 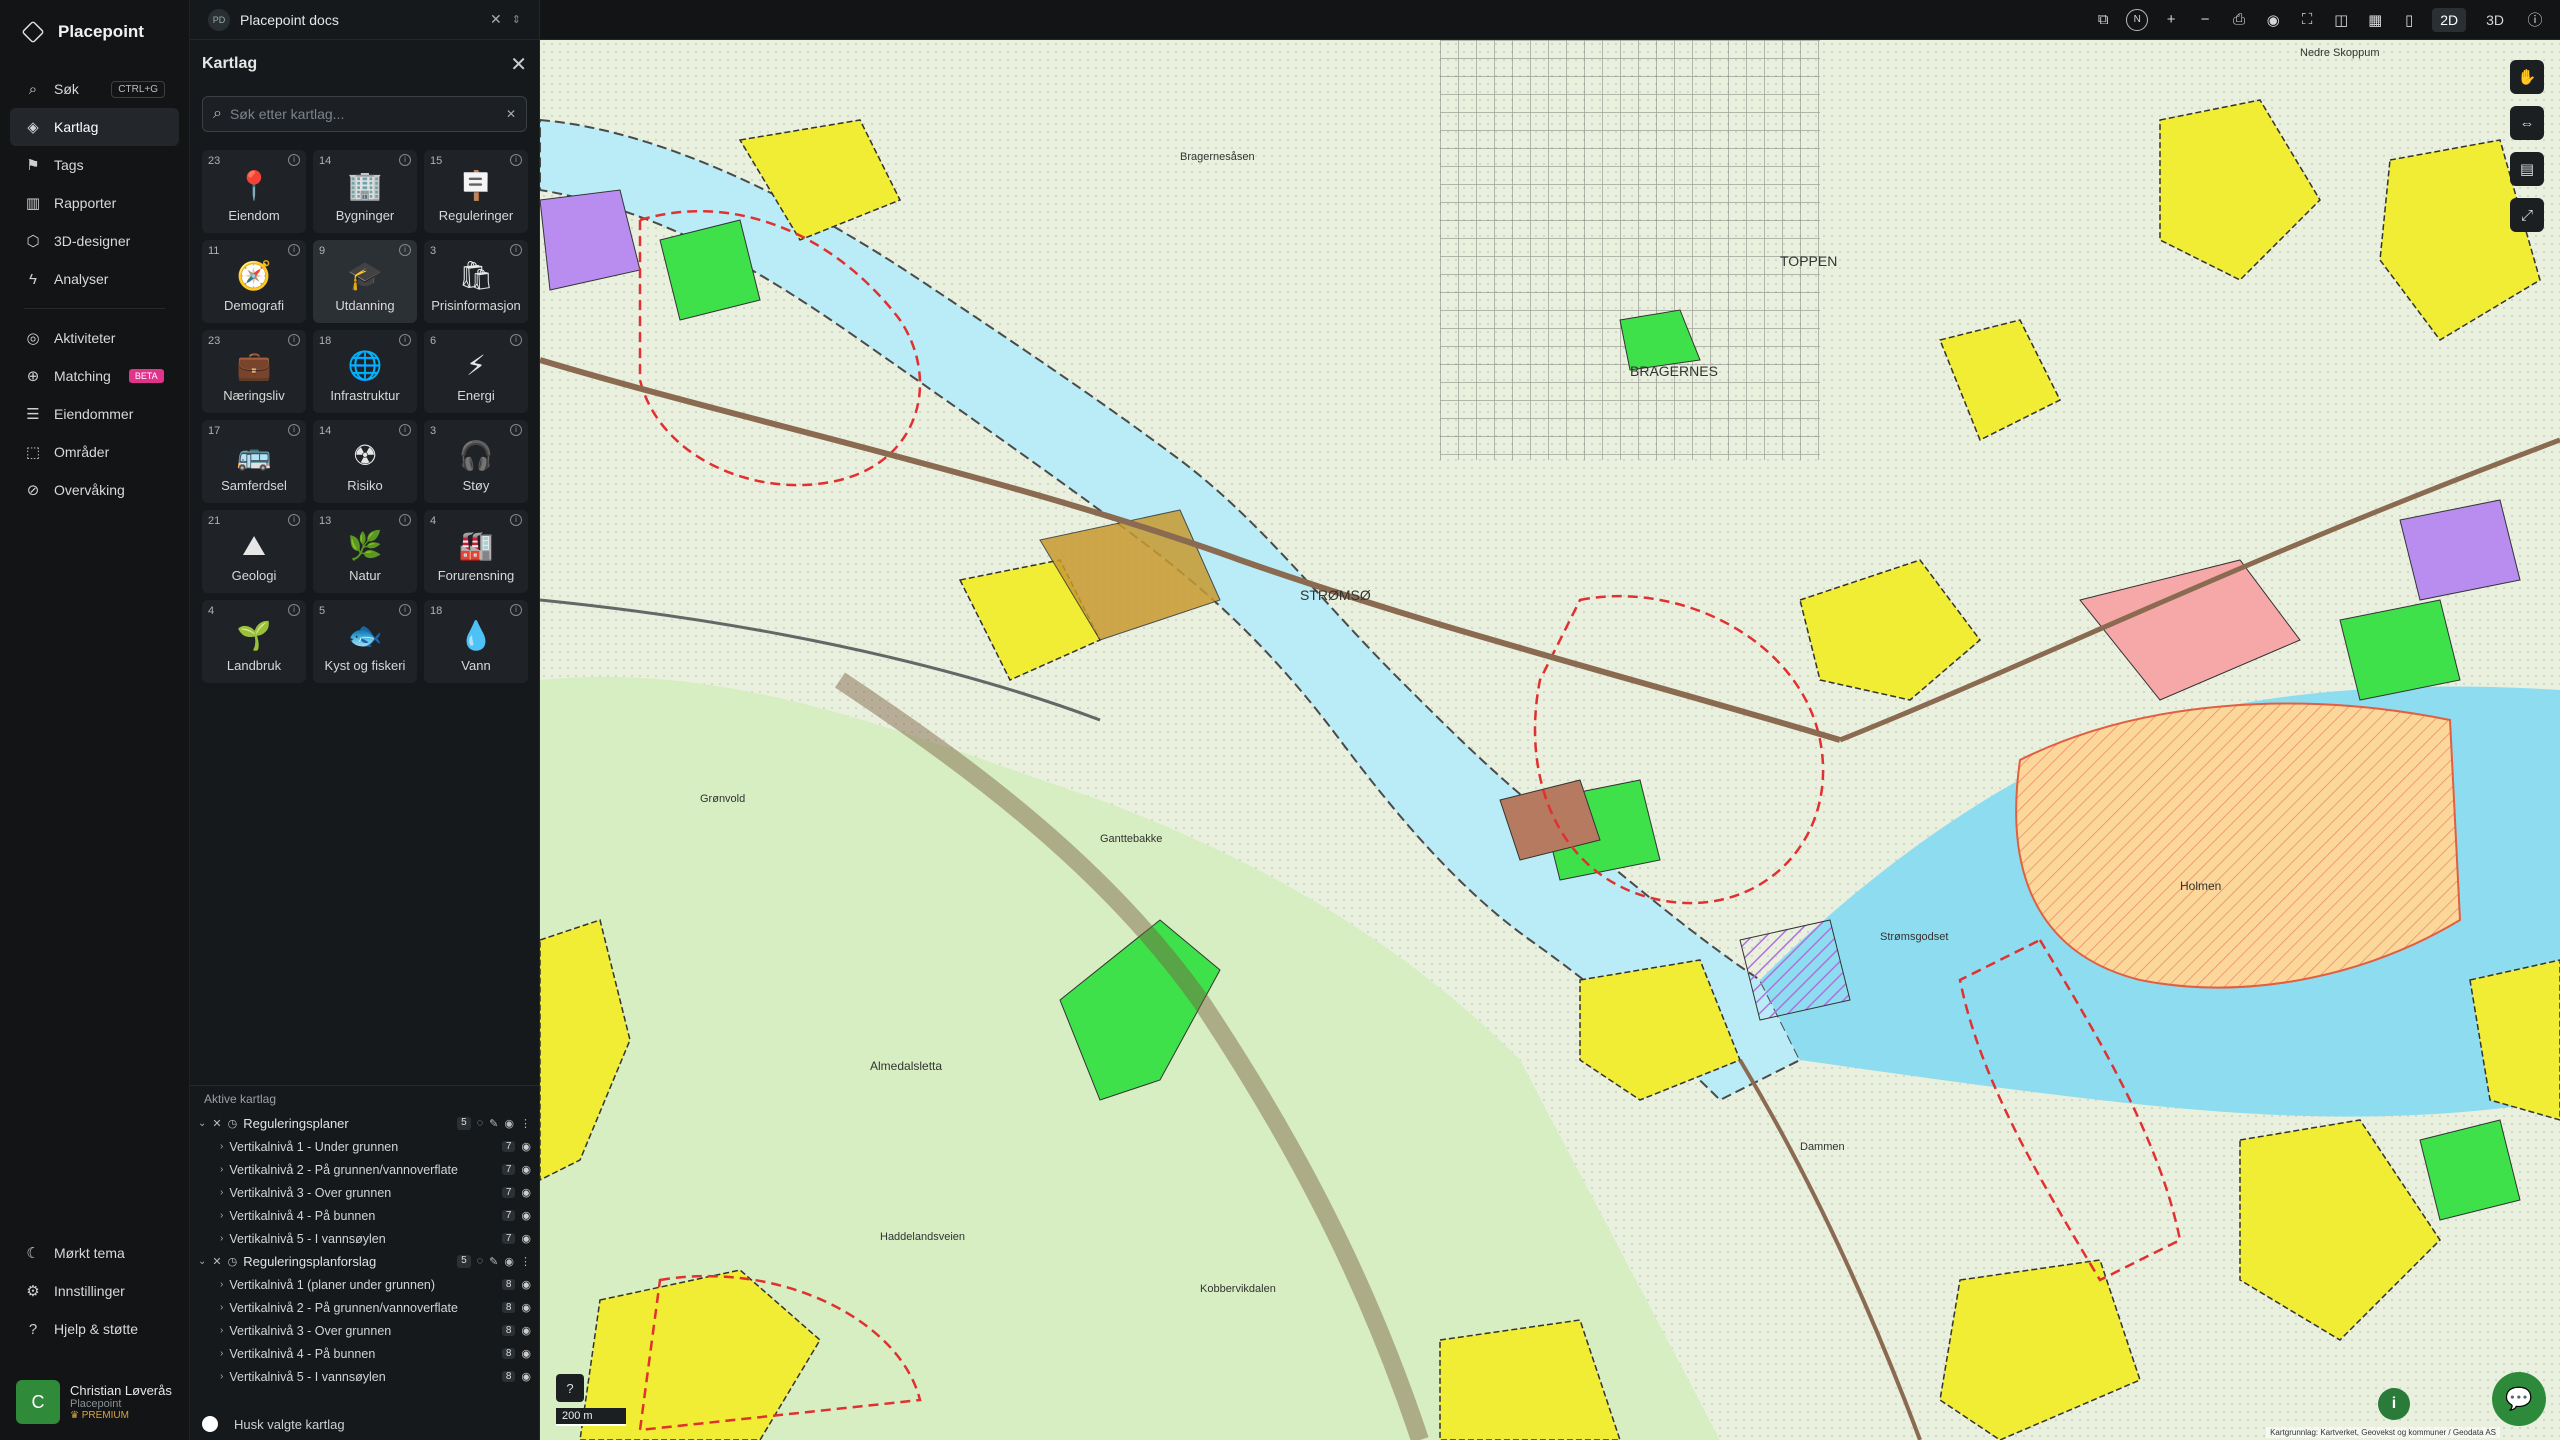 What do you see at coordinates (2205, 19) in the screenshot?
I see `zoom-out-icon: −` at bounding box center [2205, 19].